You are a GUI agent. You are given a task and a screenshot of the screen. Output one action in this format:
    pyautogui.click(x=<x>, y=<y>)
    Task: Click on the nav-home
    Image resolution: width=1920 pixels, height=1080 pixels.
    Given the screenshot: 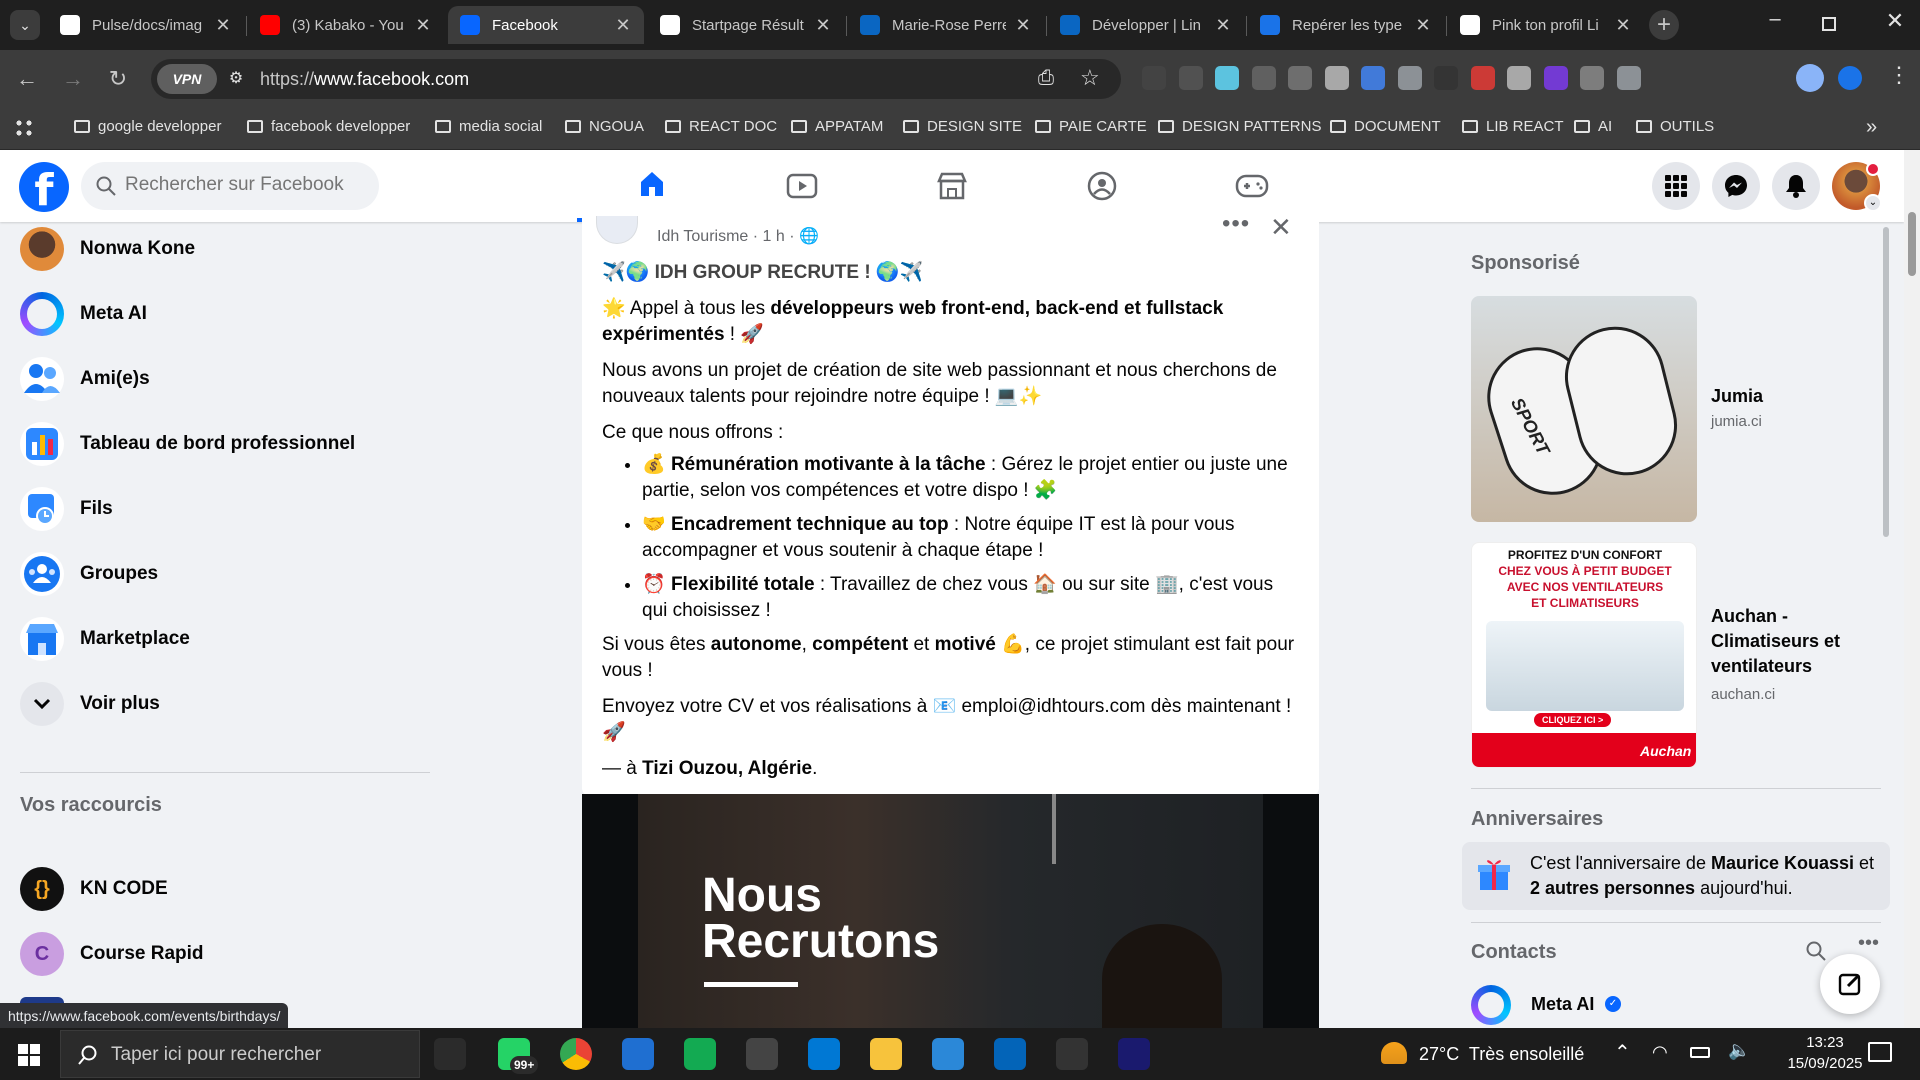 What is the action you would take?
    pyautogui.click(x=652, y=186)
    